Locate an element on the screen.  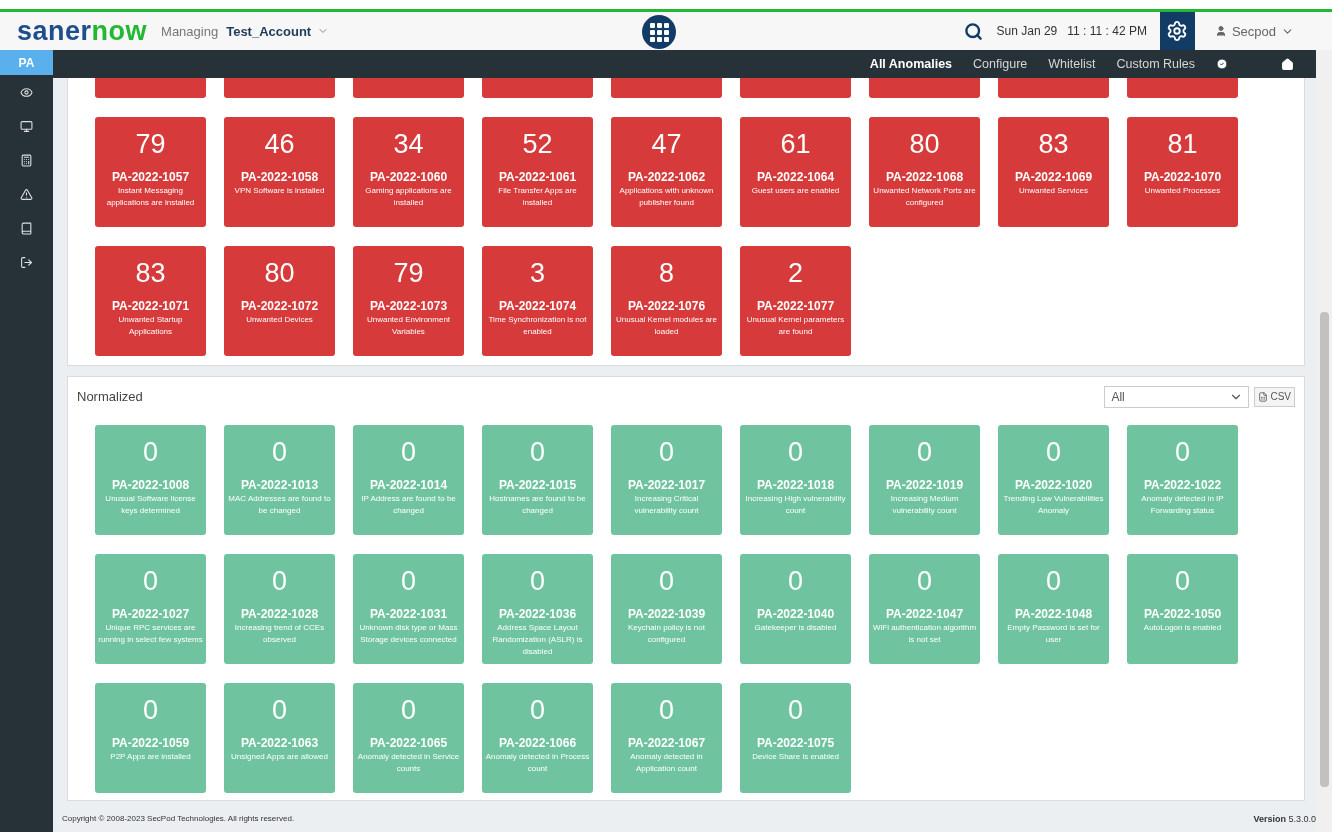
tile-id: PA-2022-1018 is located at coordinates (795, 485).